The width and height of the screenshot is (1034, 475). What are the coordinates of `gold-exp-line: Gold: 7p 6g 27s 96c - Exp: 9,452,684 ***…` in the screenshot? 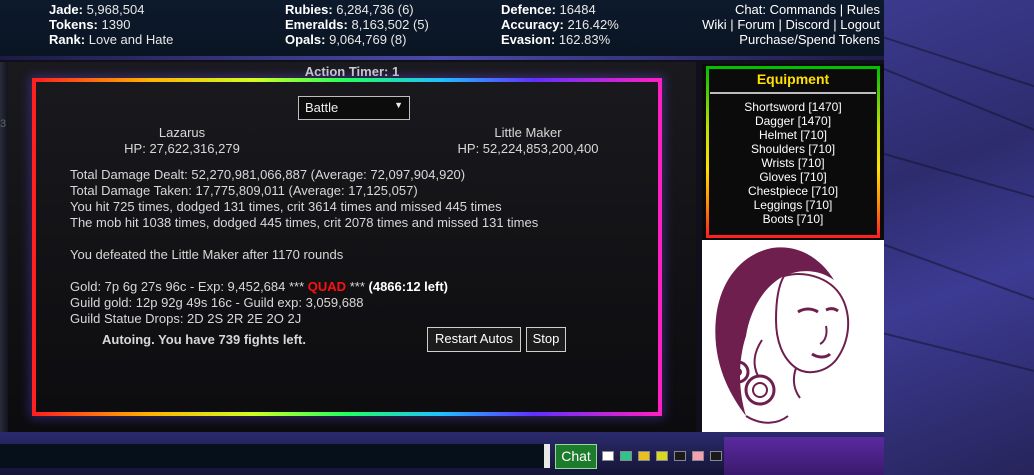 It's located at (304, 287).